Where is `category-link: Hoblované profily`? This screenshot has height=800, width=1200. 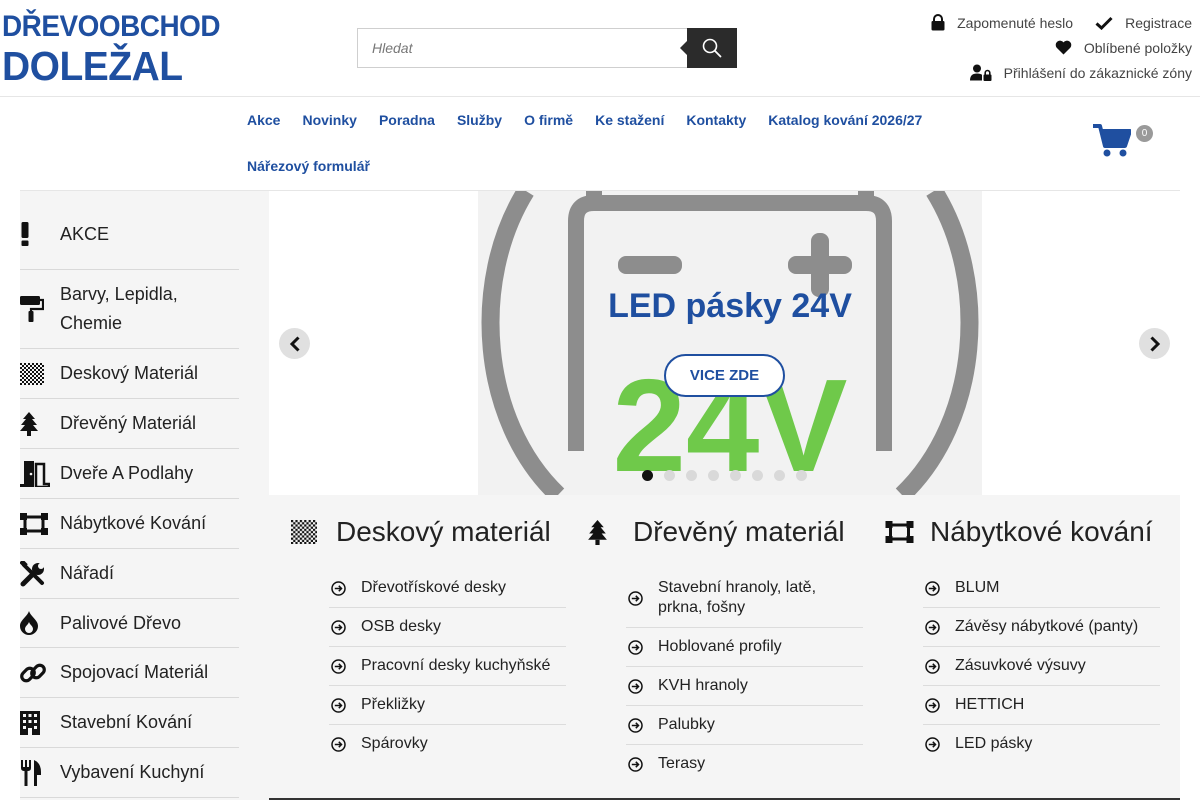 category-link: Hoblované profily is located at coordinates (744, 647).